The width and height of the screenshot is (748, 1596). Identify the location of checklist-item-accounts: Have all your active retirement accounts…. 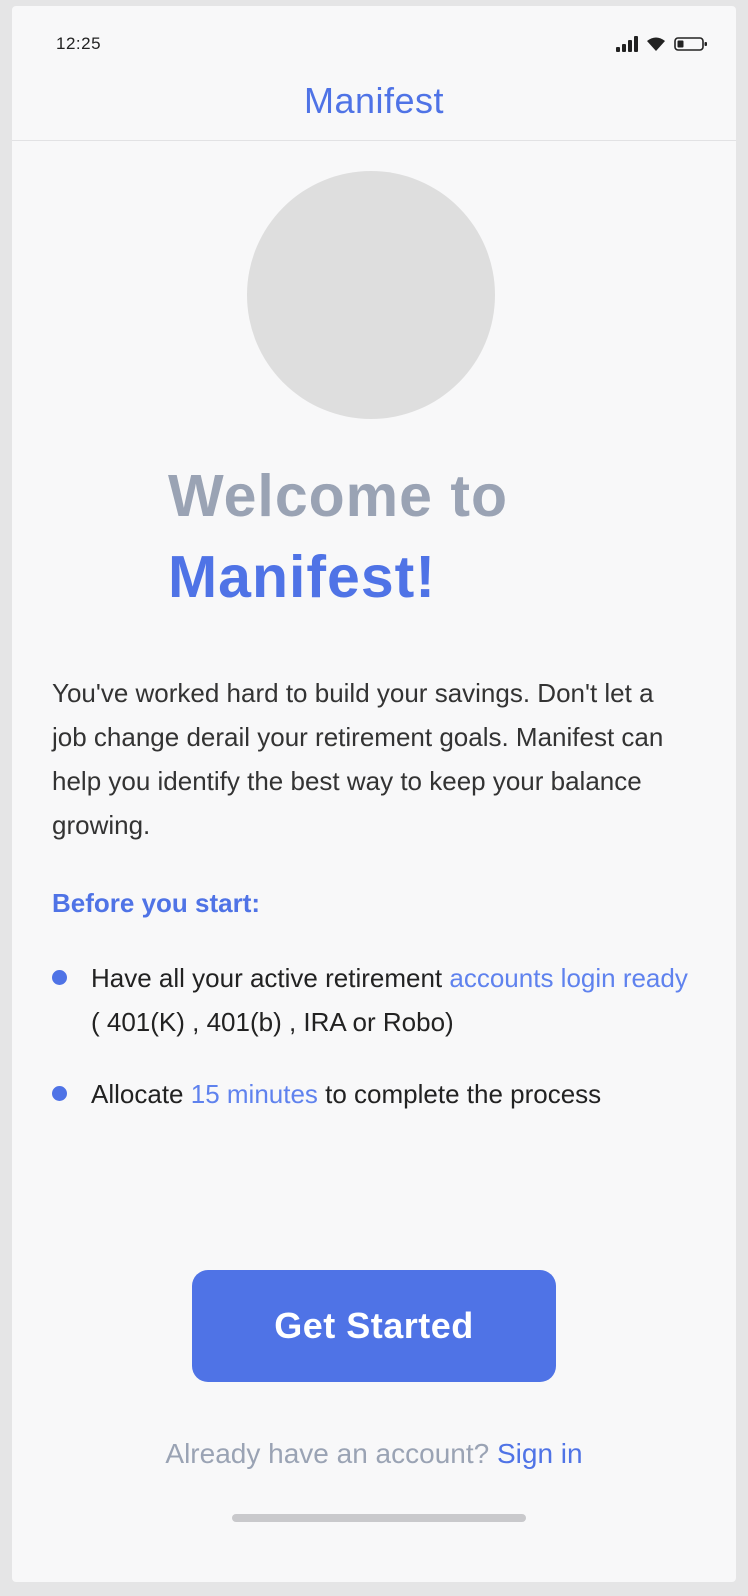
(377, 1000).